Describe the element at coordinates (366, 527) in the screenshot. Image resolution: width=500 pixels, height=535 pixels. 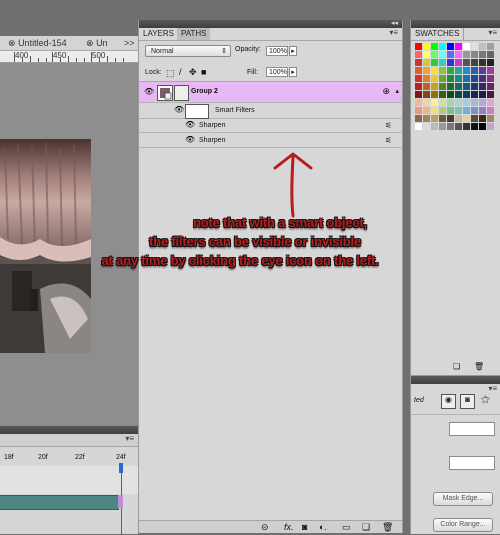
I see `new-layer-icon: ❏` at that location.